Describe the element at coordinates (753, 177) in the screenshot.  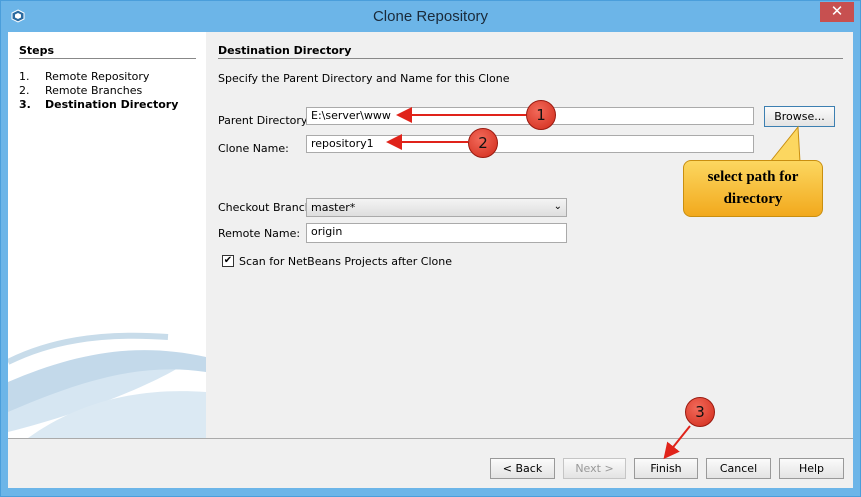
I see `callout-line-1: select path for` at that location.